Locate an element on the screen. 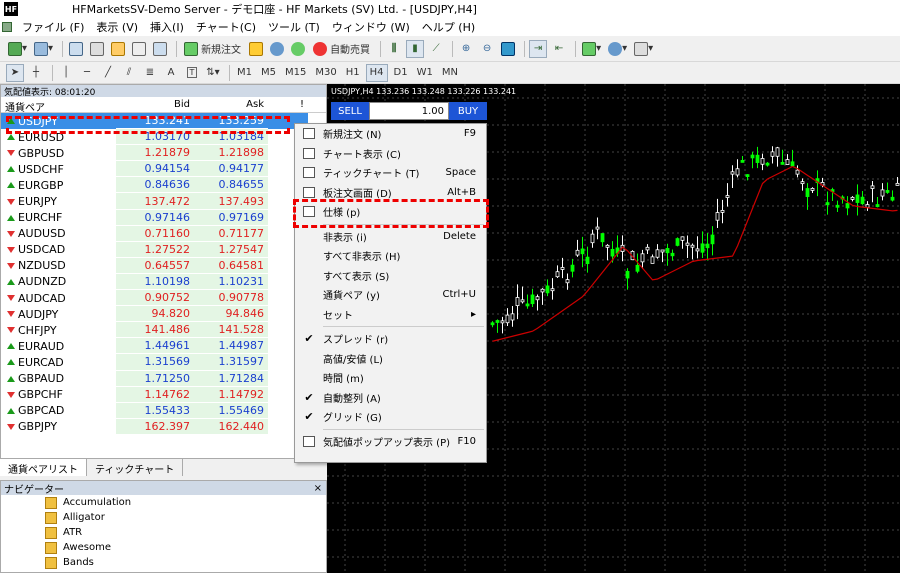 The height and width of the screenshot is (573, 900). symbol-cell: CHFJPY is located at coordinates (58, 330).